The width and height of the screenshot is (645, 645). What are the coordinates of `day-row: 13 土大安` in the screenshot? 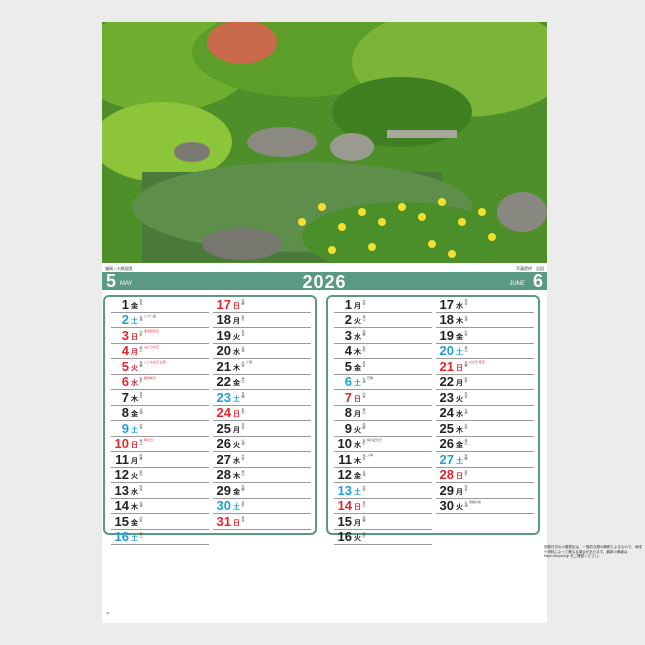 It's located at (383, 491).